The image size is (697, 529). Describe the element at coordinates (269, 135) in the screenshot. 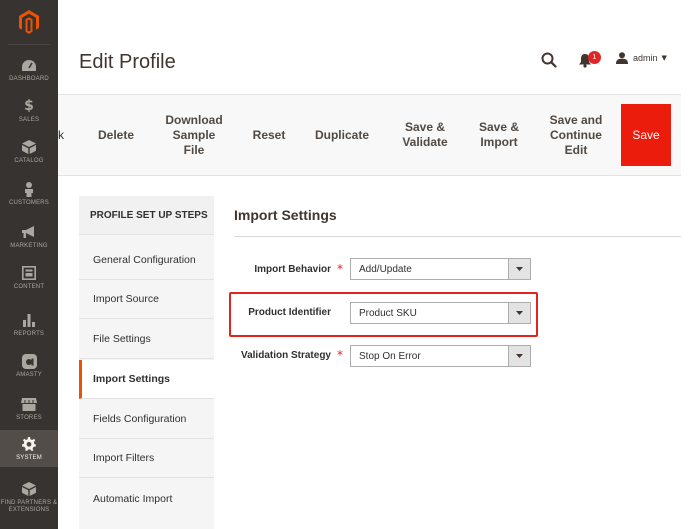

I see `reset-button: Reset` at that location.